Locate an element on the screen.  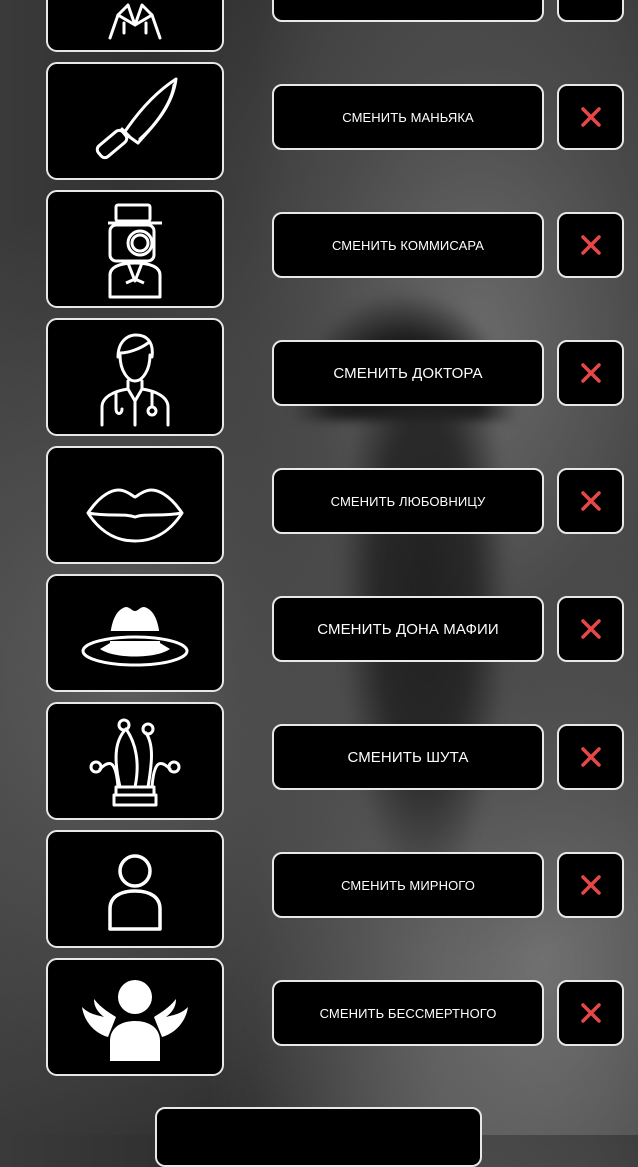
role-row-maniac: СМЕНИТЬ МАНЬЯКА is located at coordinates (319, 122).